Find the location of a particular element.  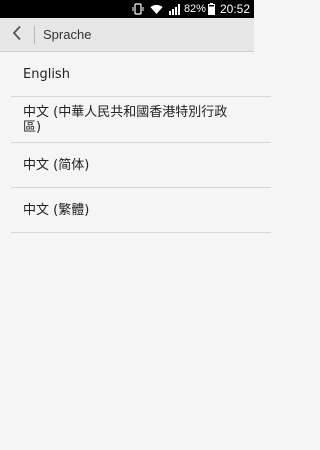

language-item-english: English is located at coordinates (141, 74).